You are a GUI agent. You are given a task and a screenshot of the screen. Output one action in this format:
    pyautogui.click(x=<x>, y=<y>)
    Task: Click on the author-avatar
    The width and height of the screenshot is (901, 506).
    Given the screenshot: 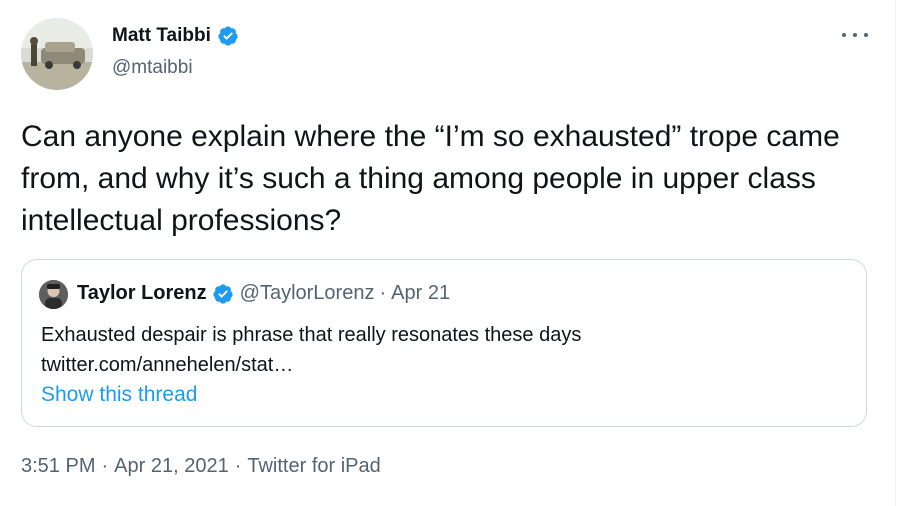 What is the action you would take?
    pyautogui.click(x=57, y=54)
    